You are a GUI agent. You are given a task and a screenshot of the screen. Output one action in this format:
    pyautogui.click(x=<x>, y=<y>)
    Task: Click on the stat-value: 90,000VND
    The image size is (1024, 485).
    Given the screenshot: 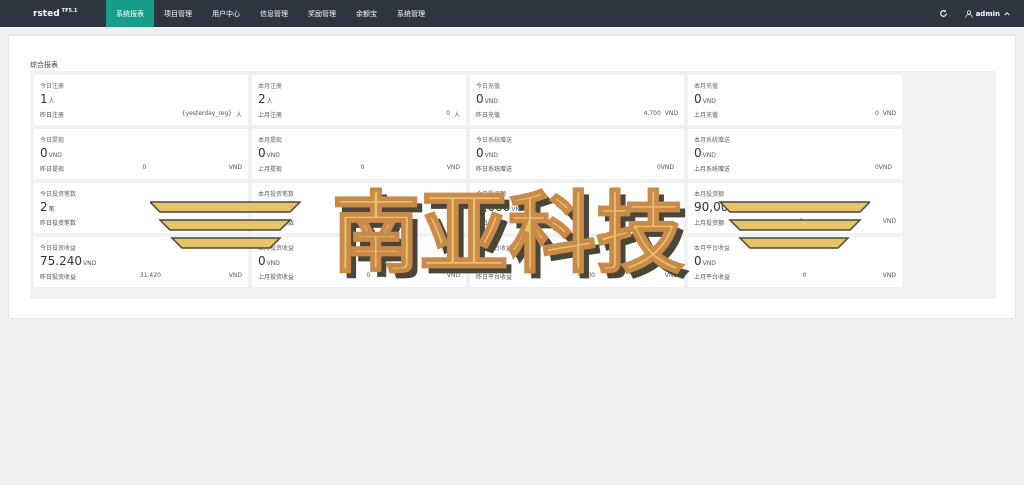 What is the action you would take?
    pyautogui.click(x=795, y=208)
    